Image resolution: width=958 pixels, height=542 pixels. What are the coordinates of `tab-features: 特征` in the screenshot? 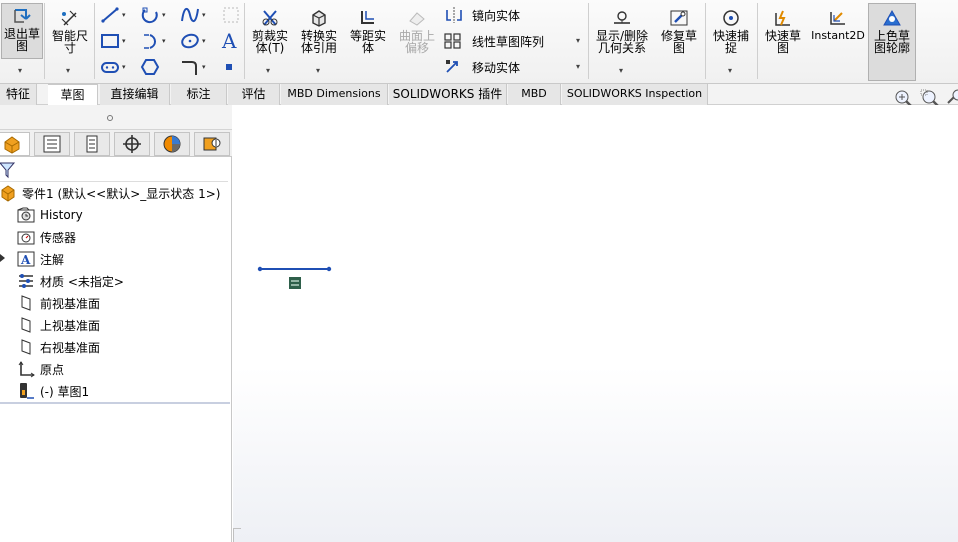 It's located at (18, 94).